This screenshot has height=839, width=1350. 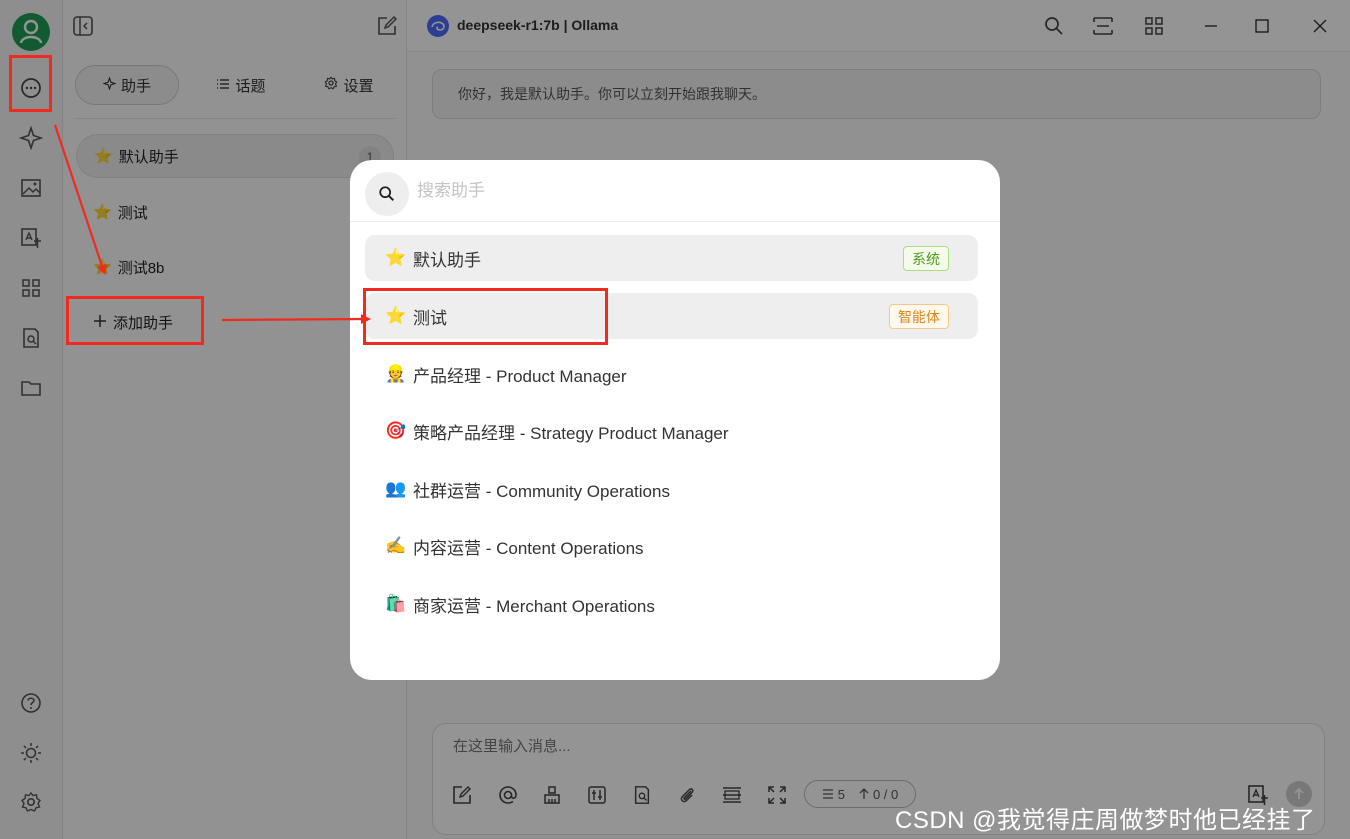 What do you see at coordinates (212, 224) in the screenshot?
I see `annotation-arrows` at bounding box center [212, 224].